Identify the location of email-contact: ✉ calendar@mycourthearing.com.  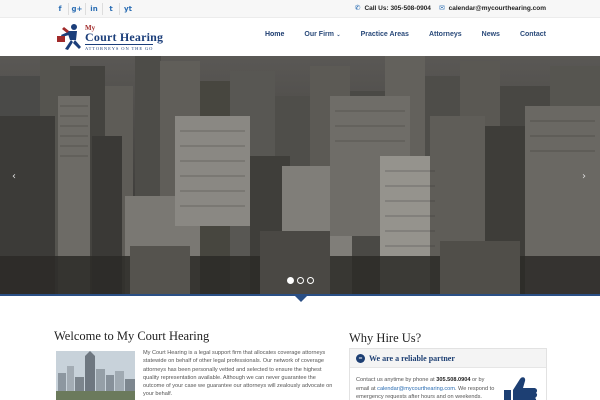
(492, 8).